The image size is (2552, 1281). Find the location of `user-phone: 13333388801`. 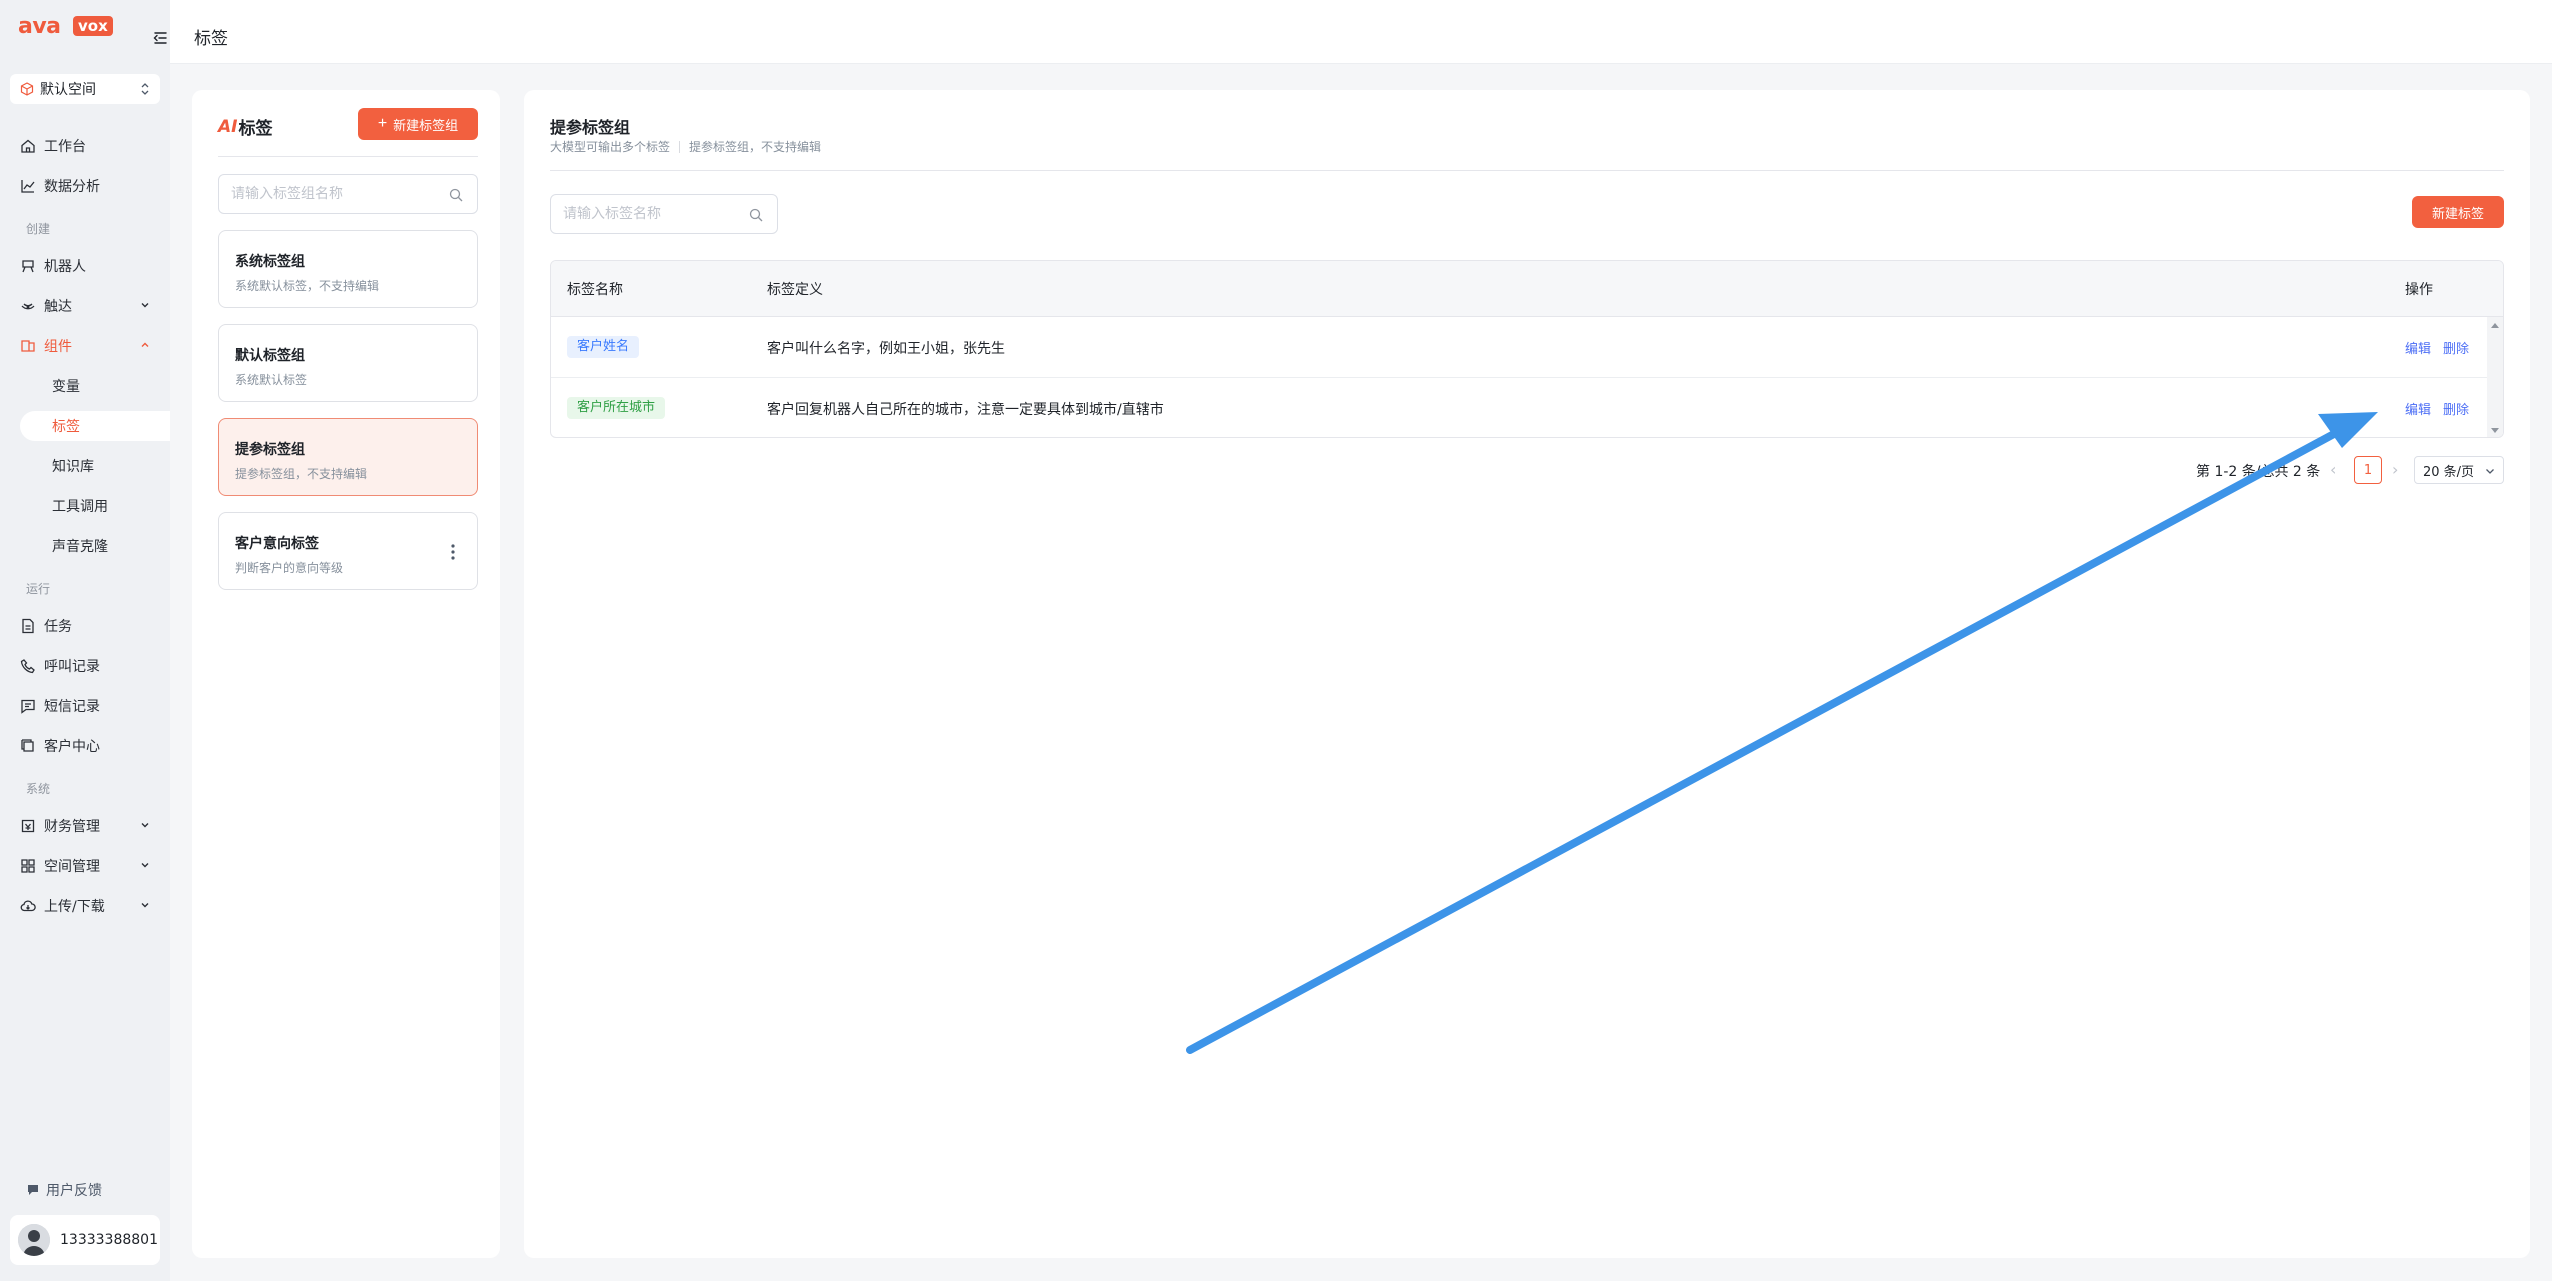

user-phone: 13333388801 is located at coordinates (109, 1240).